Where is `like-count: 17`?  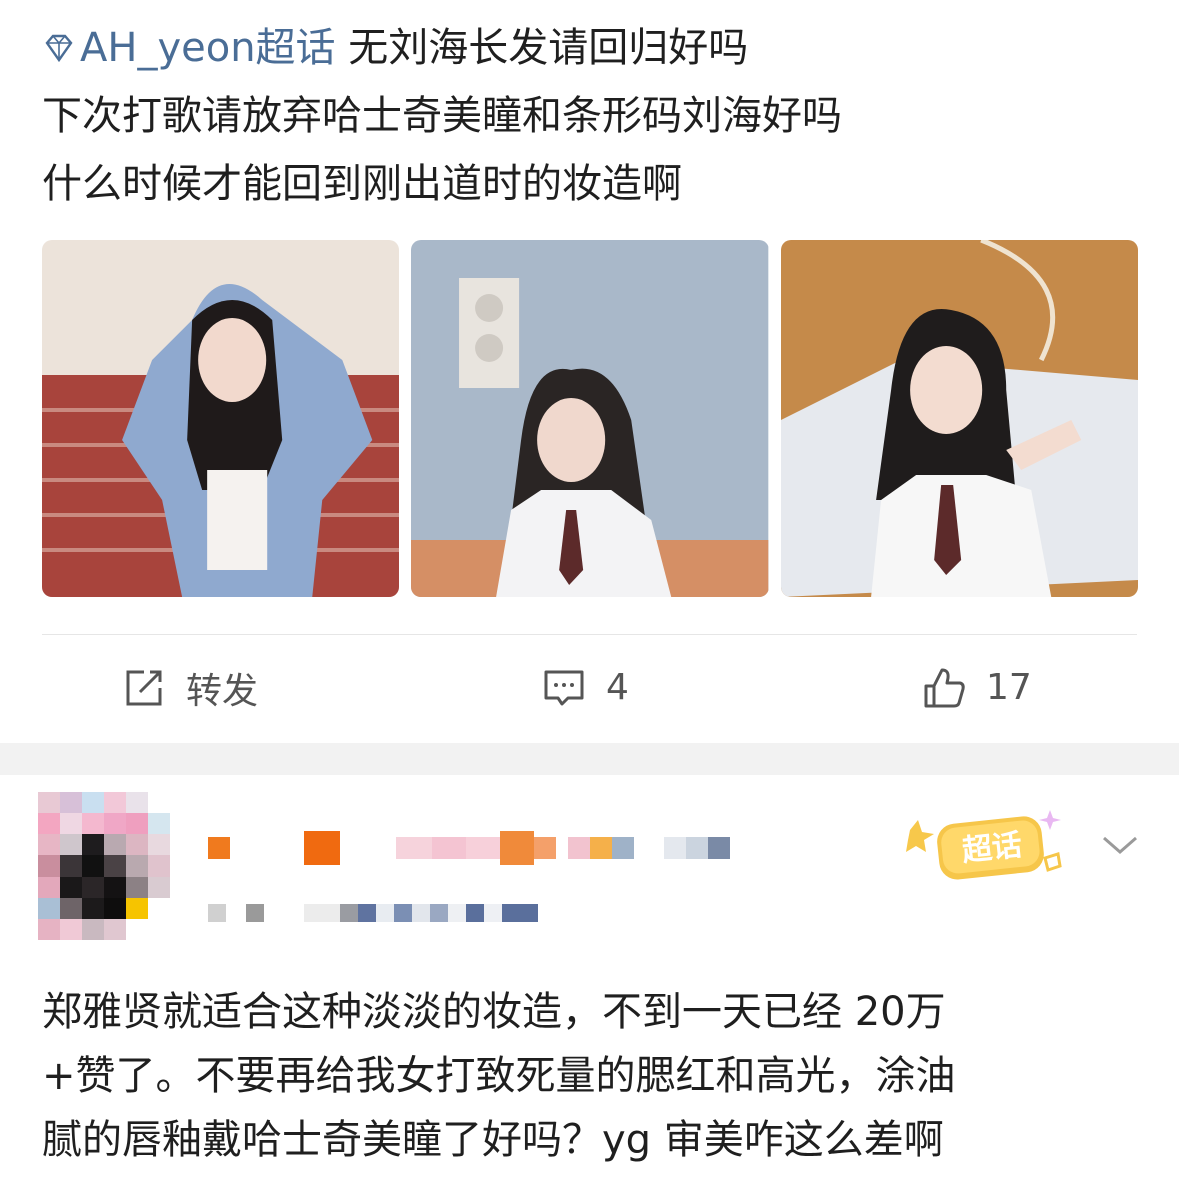
like-count: 17 is located at coordinates (1009, 687).